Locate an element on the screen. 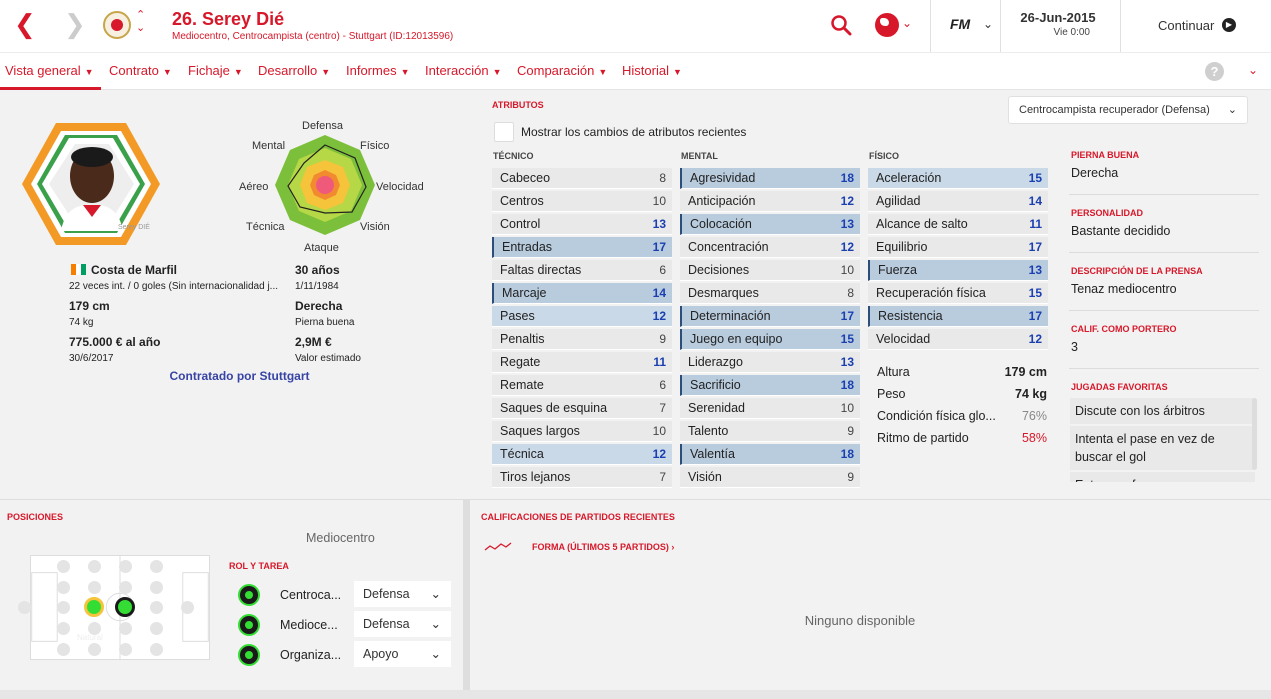 The width and height of the screenshot is (1271, 699). attribute-name: Equilibrio is located at coordinates (902, 247).